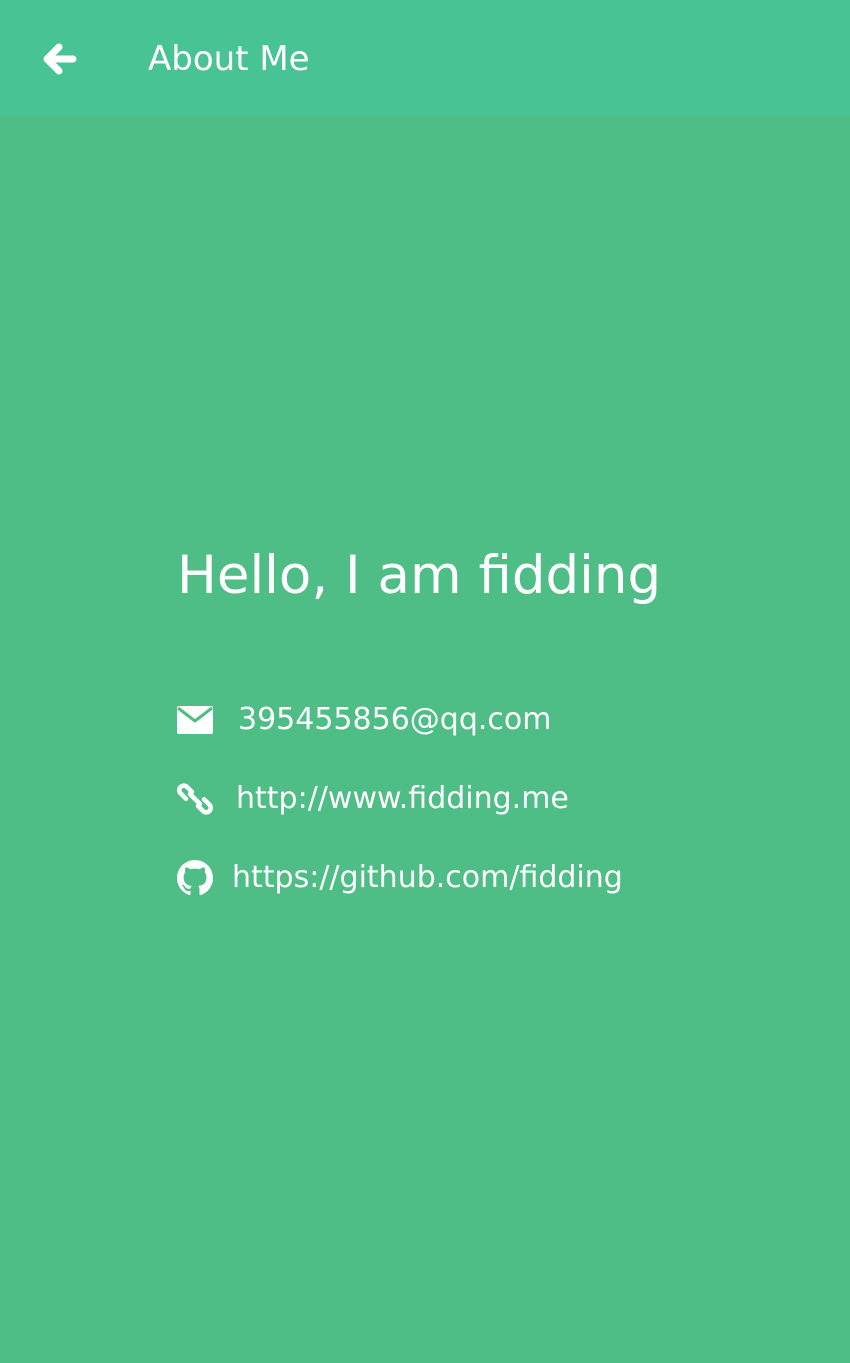 The height and width of the screenshot is (1363, 850). Describe the element at coordinates (402, 798) in the screenshot. I see `contact-website-text: http://www.fidding.me` at that location.